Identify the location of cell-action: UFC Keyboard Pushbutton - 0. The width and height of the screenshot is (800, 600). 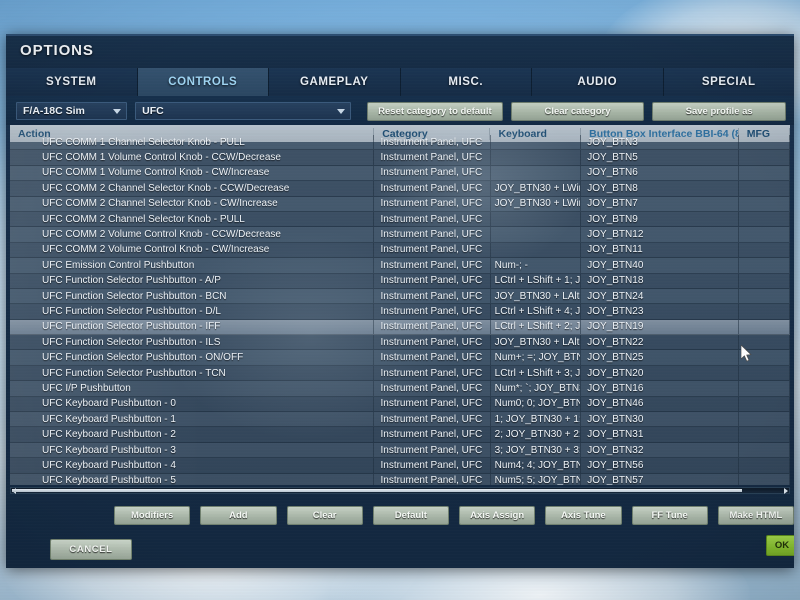
(192, 404).